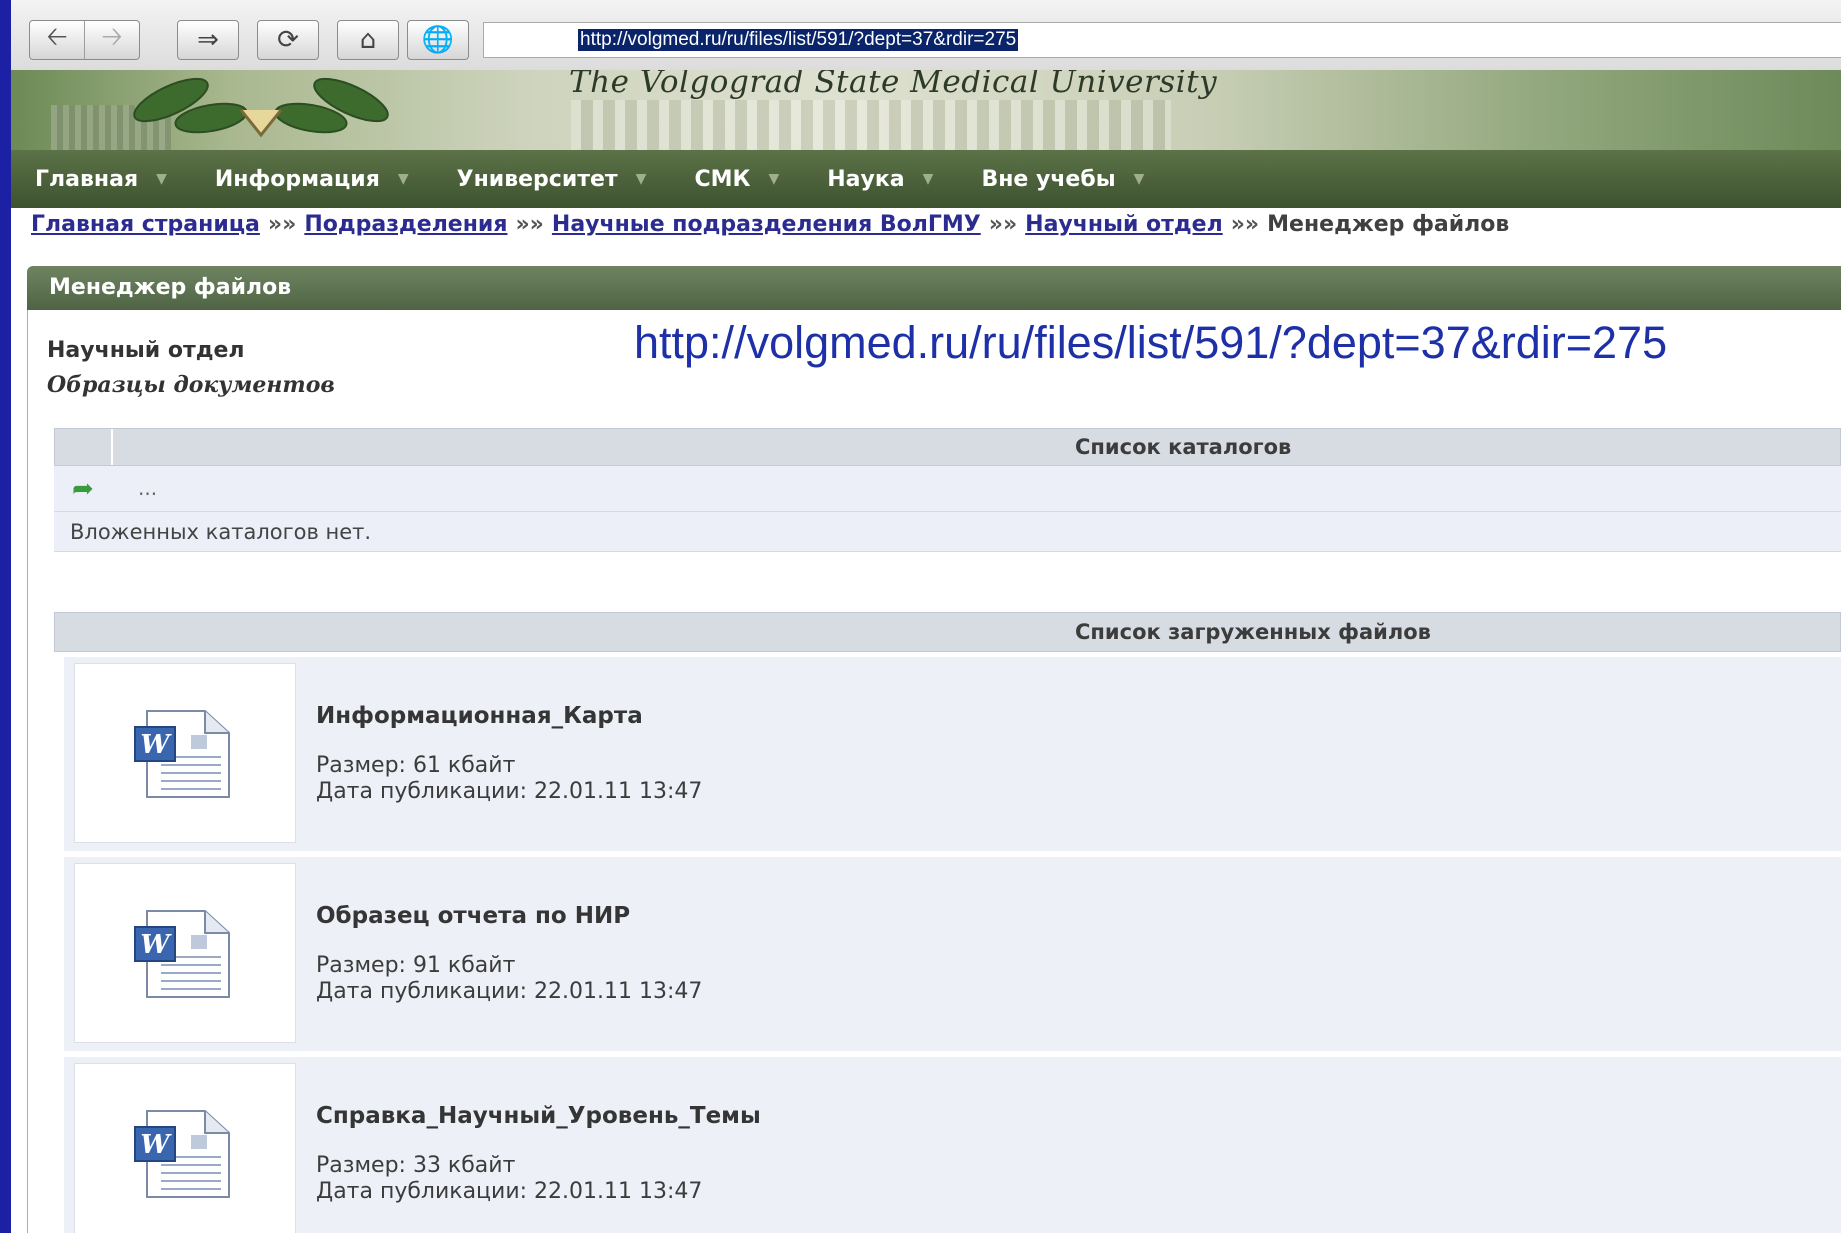 Image resolution: width=1841 pixels, height=1233 pixels. Describe the element at coordinates (405, 224) in the screenshot. I see `breadcrumb-link: Подразделения` at that location.